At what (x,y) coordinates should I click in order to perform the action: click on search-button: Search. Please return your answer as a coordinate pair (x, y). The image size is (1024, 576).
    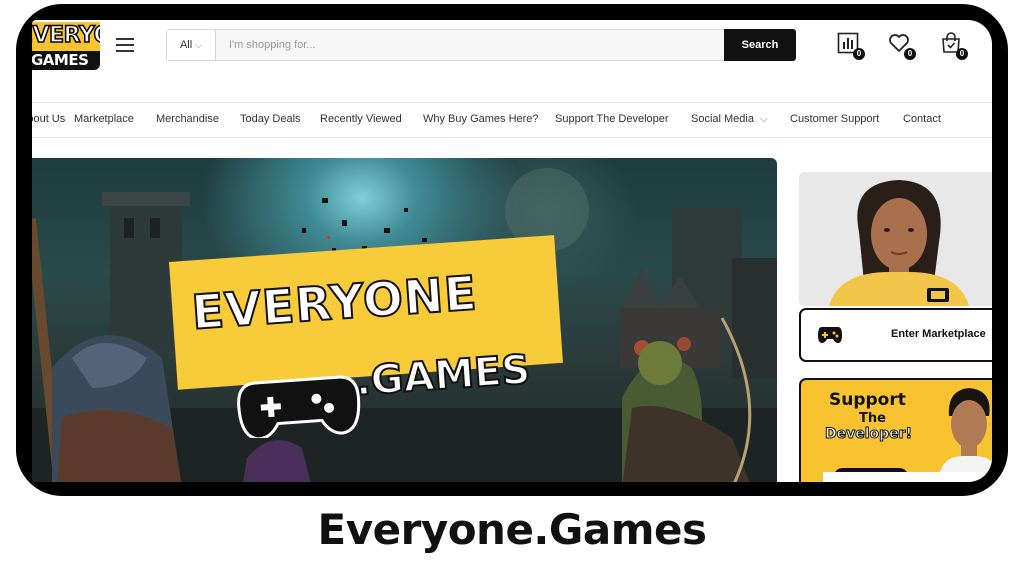
    Looking at the image, I should click on (760, 45).